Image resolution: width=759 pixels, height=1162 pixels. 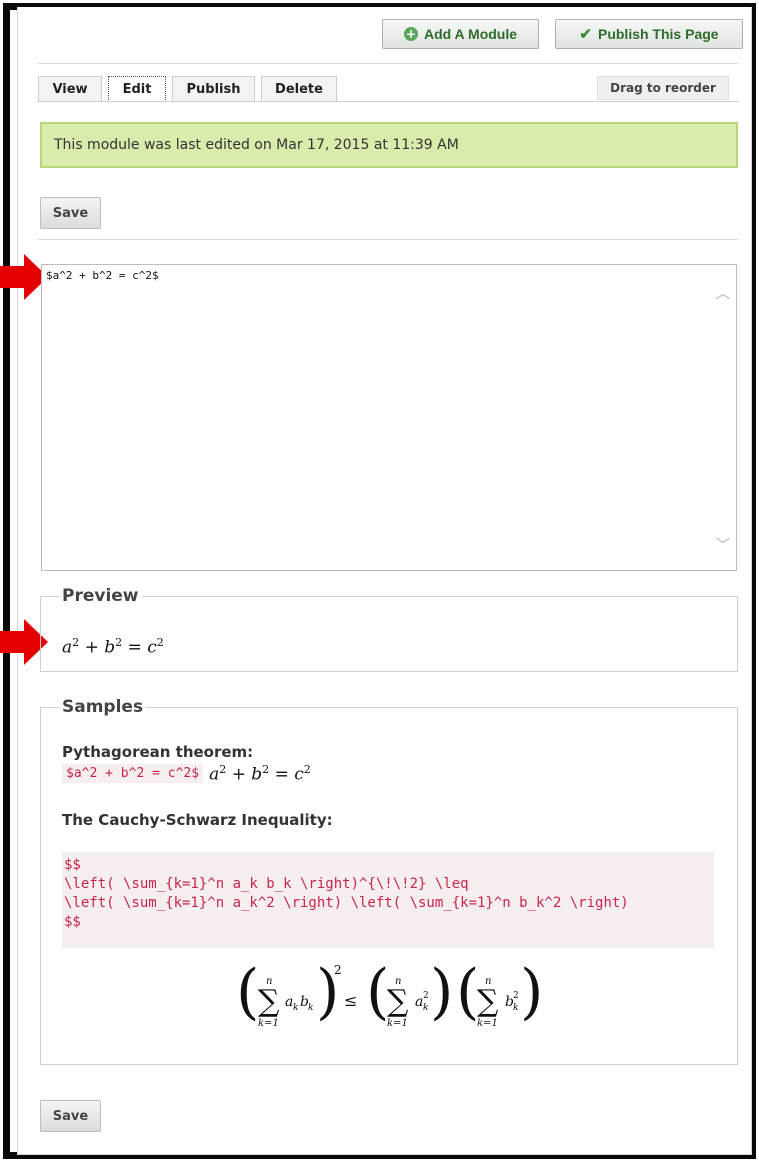 What do you see at coordinates (133, 774) in the screenshot?
I see `pythagorean-code: $a^2 + b^2 = c^2$` at bounding box center [133, 774].